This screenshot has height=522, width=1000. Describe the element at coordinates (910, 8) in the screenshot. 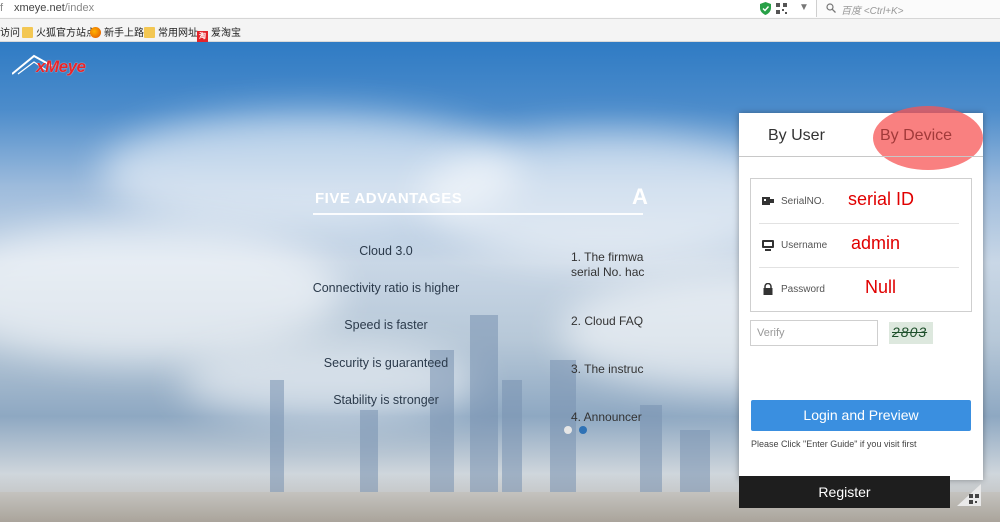

I see `search-field: 百度 <Ctrl+K>` at that location.